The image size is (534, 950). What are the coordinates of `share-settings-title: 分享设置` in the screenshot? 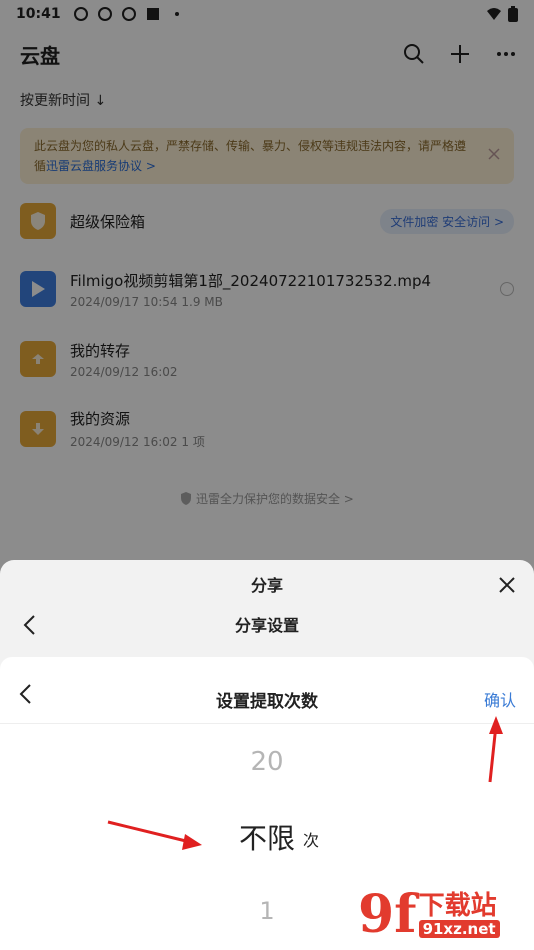 It's located at (266, 625).